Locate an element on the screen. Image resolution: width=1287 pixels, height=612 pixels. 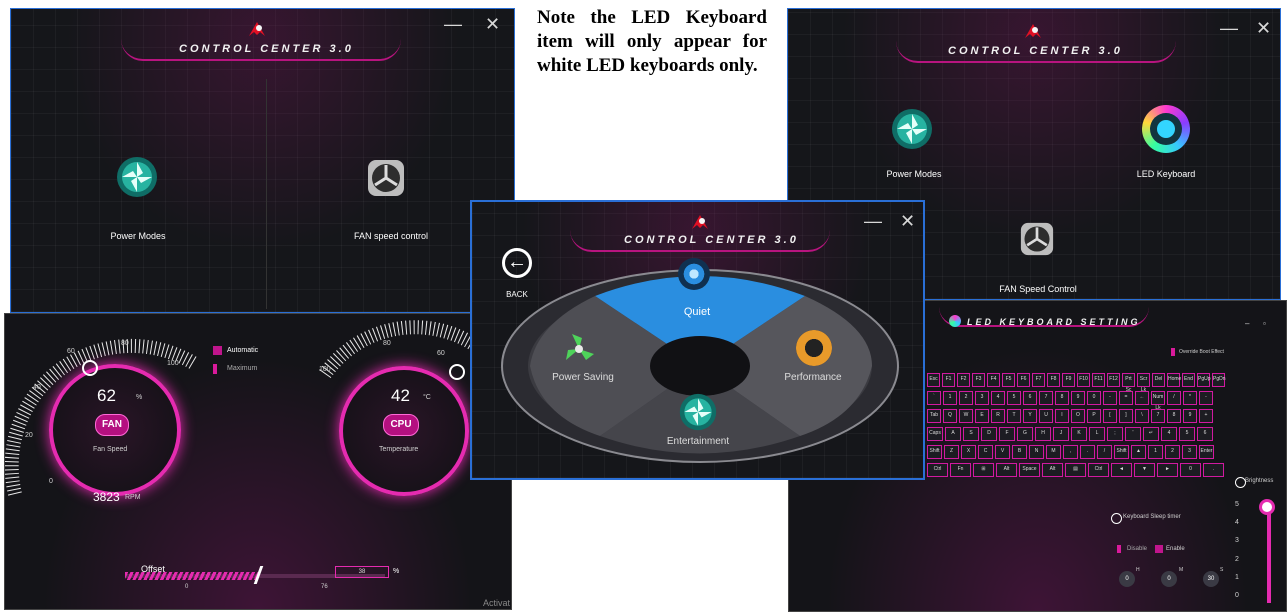
key: F5 is located at coordinates (1008, 380).